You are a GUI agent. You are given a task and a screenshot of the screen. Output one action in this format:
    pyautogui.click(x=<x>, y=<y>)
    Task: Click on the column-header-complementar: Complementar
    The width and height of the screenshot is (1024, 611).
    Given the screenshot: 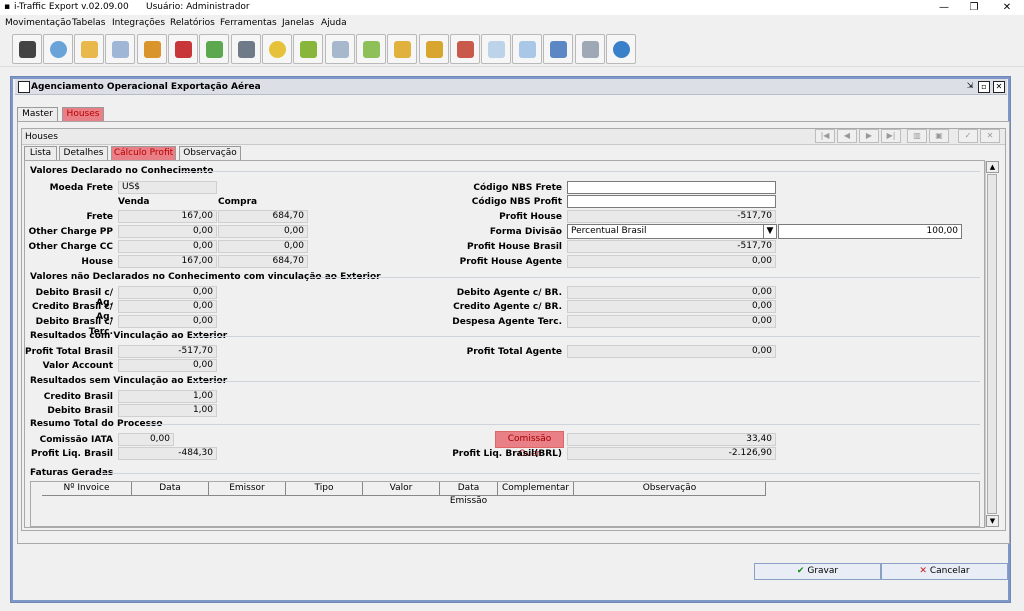 What is the action you would take?
    pyautogui.click(x=536, y=489)
    